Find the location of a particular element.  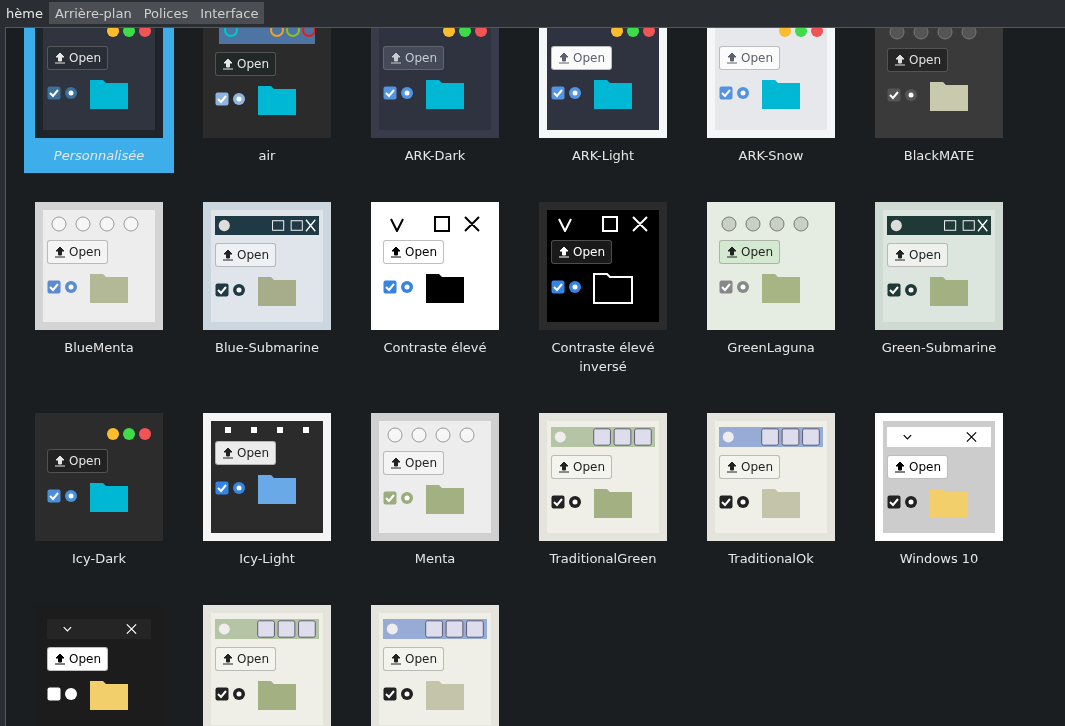

theme-item: Open TraditionalGreen is located at coordinates (603, 490).